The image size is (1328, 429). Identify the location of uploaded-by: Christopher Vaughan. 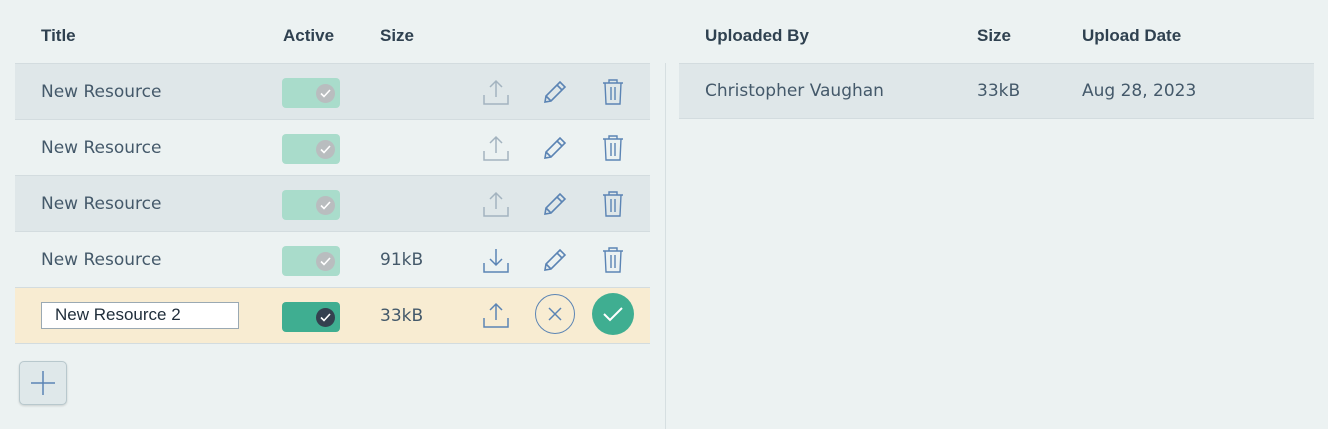
(794, 91).